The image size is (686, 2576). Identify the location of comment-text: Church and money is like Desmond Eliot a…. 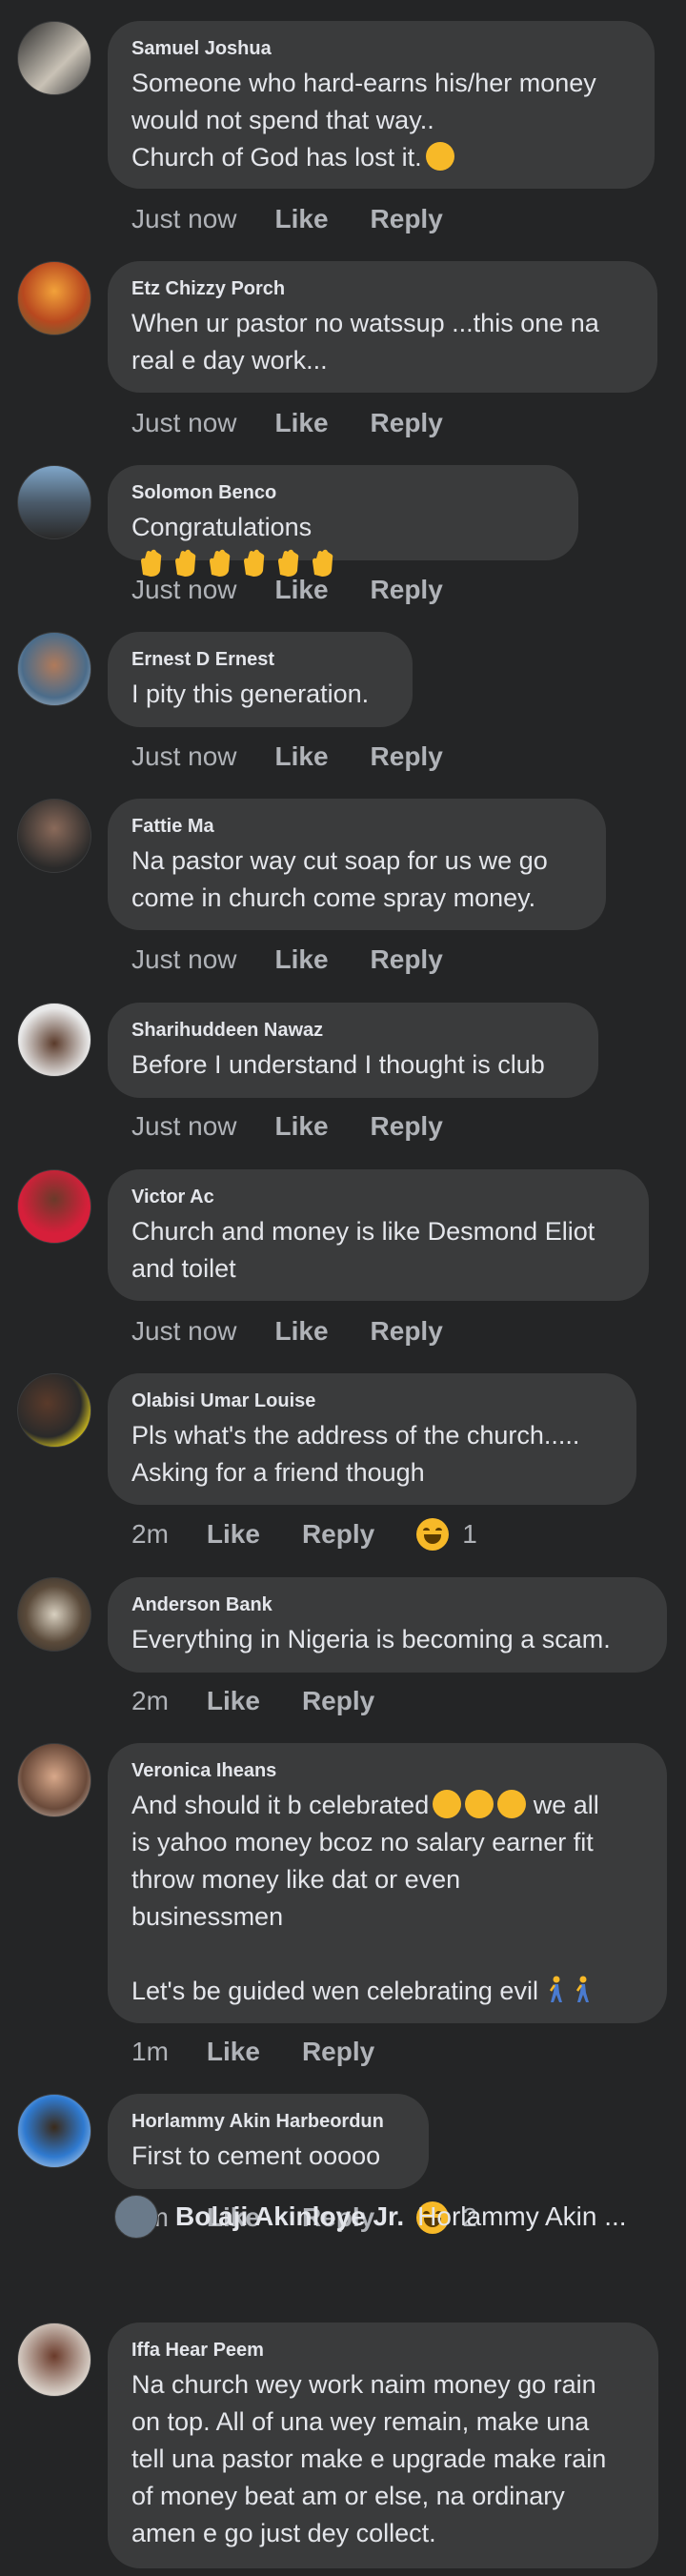
(363, 1250).